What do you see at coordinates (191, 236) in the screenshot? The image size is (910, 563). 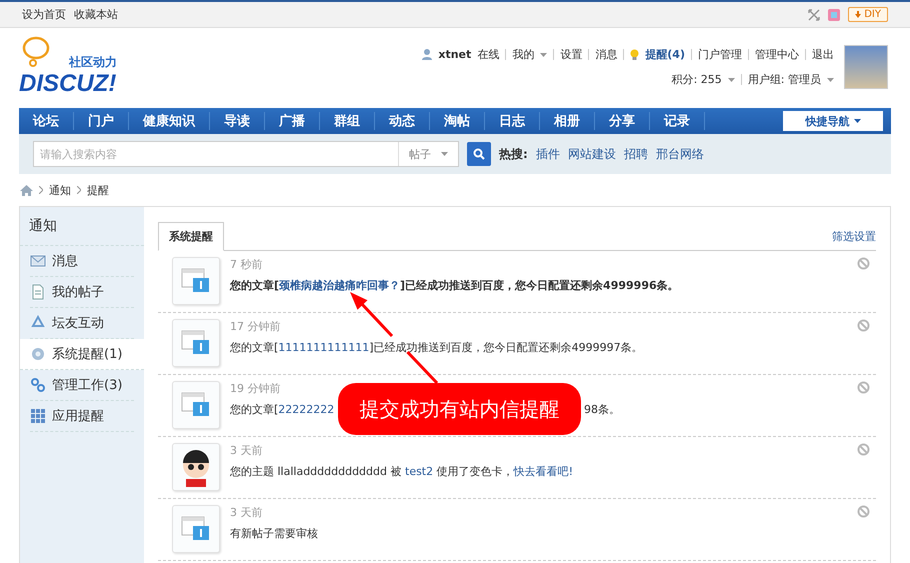 I see `tab: 系统提醒` at bounding box center [191, 236].